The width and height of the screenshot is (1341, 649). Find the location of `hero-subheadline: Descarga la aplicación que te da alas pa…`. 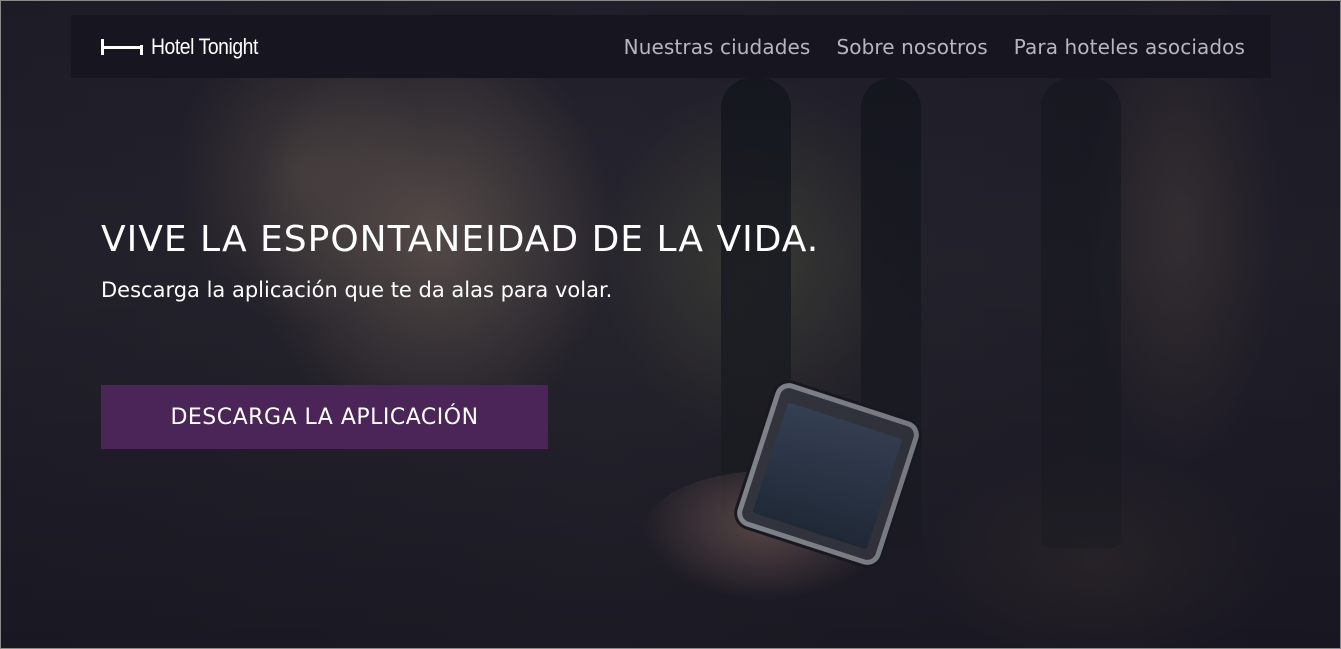

hero-subheadline: Descarga la aplicación que te da alas pa… is located at coordinates (357, 290).